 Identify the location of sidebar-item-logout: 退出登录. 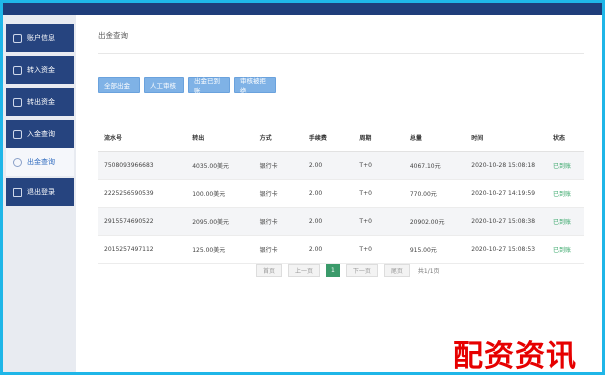
(40, 192).